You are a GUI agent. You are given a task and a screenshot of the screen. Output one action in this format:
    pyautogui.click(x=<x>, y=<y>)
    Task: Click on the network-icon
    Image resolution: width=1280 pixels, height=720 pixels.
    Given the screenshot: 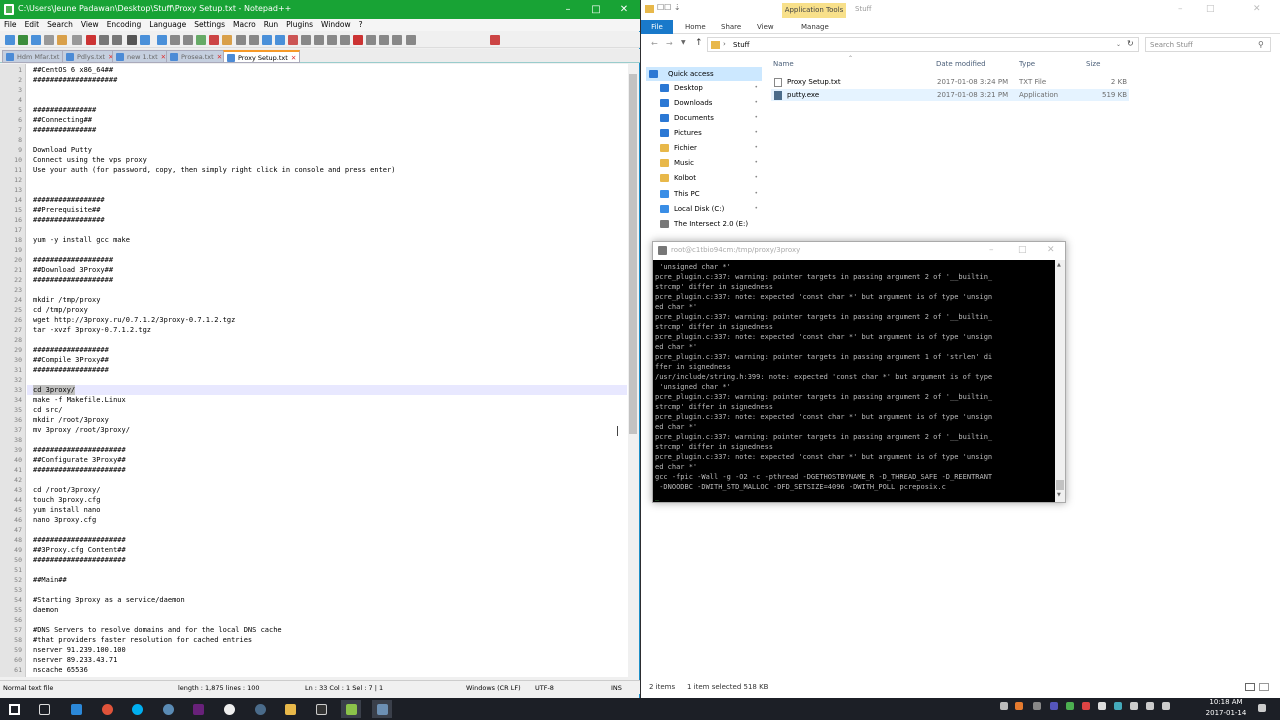 What is the action you would take?
    pyautogui.click(x=1134, y=706)
    